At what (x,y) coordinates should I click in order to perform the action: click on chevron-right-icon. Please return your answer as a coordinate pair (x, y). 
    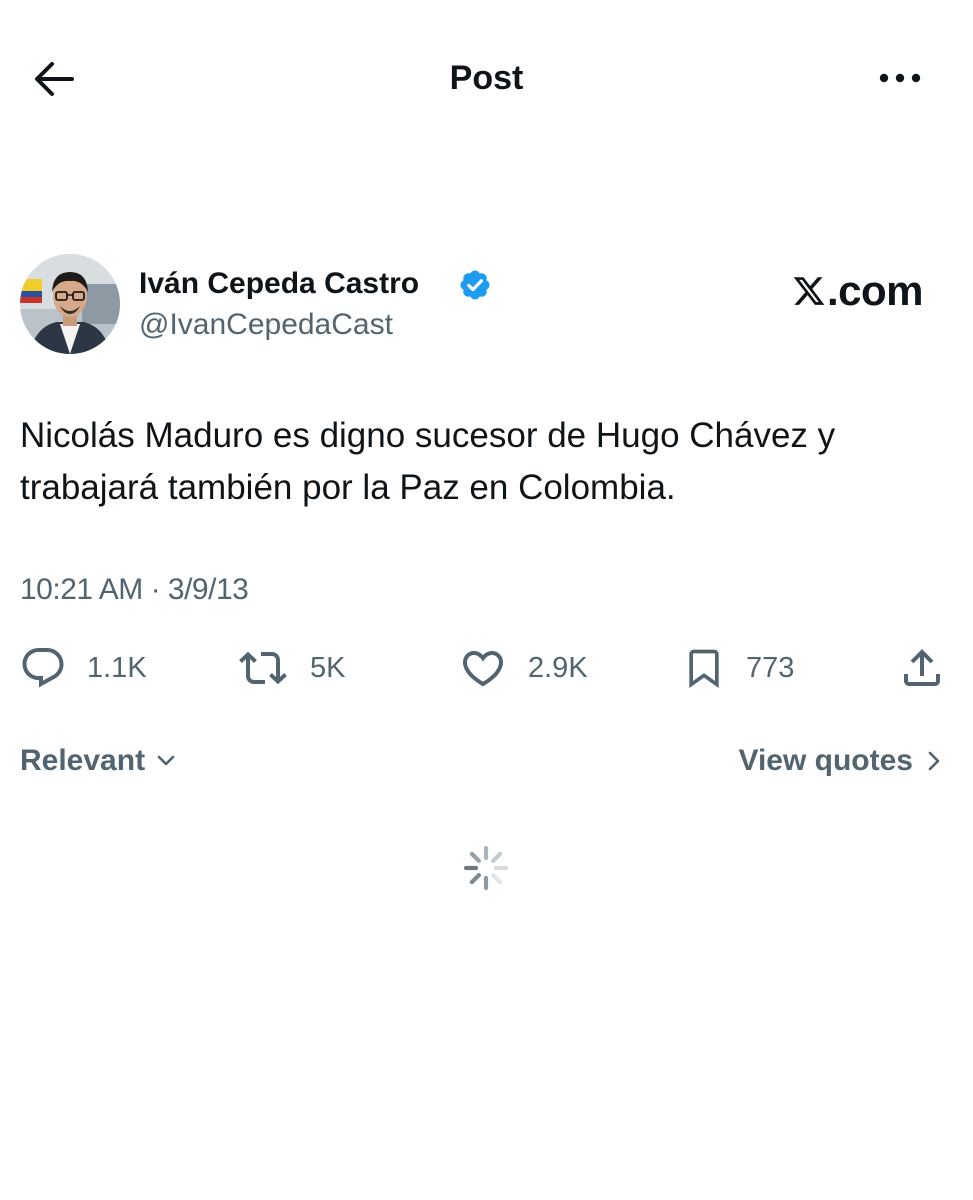
    Looking at the image, I should click on (934, 761).